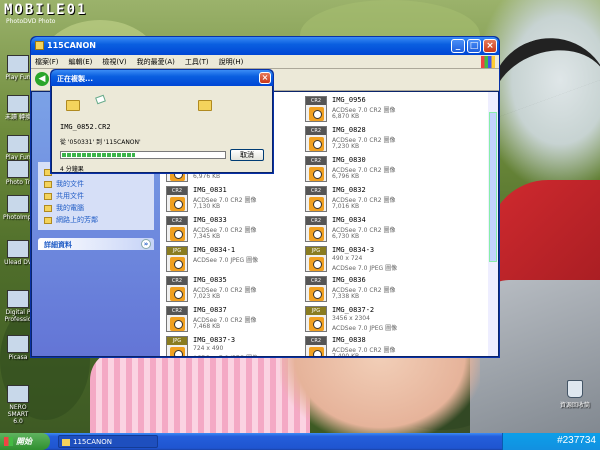 This screenshot has width=600, height=450. I want to click on chevron-down-icon: », so click(146, 244).